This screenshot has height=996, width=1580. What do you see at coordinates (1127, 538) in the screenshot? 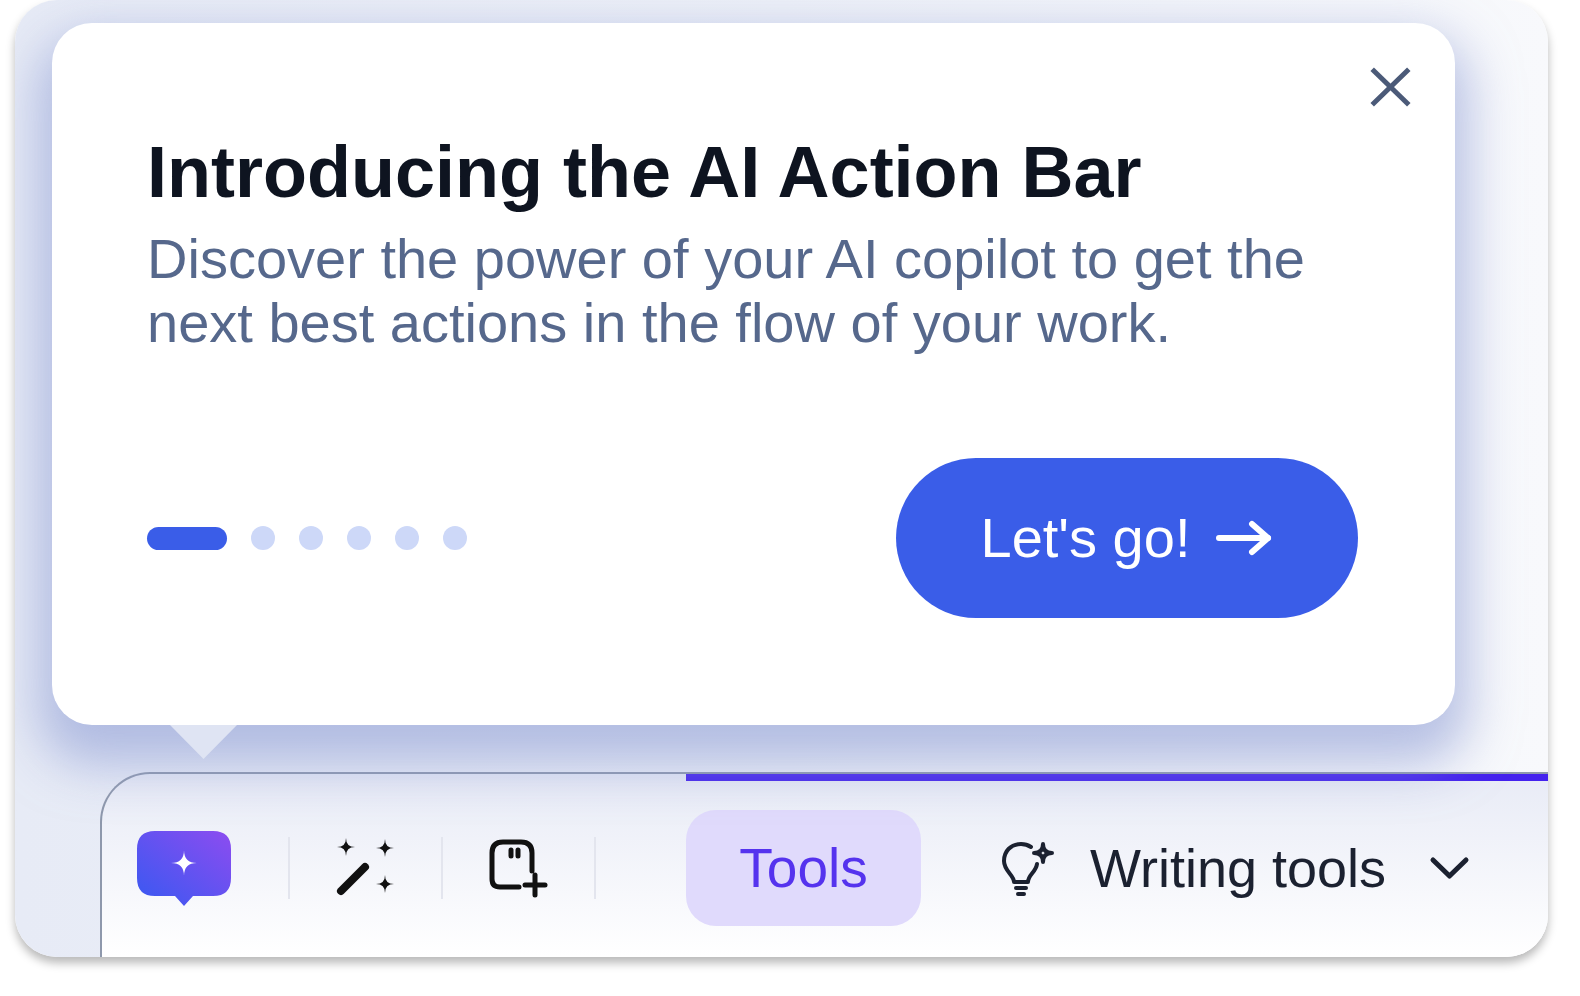
I see `lets-go-button: Let's go!` at bounding box center [1127, 538].